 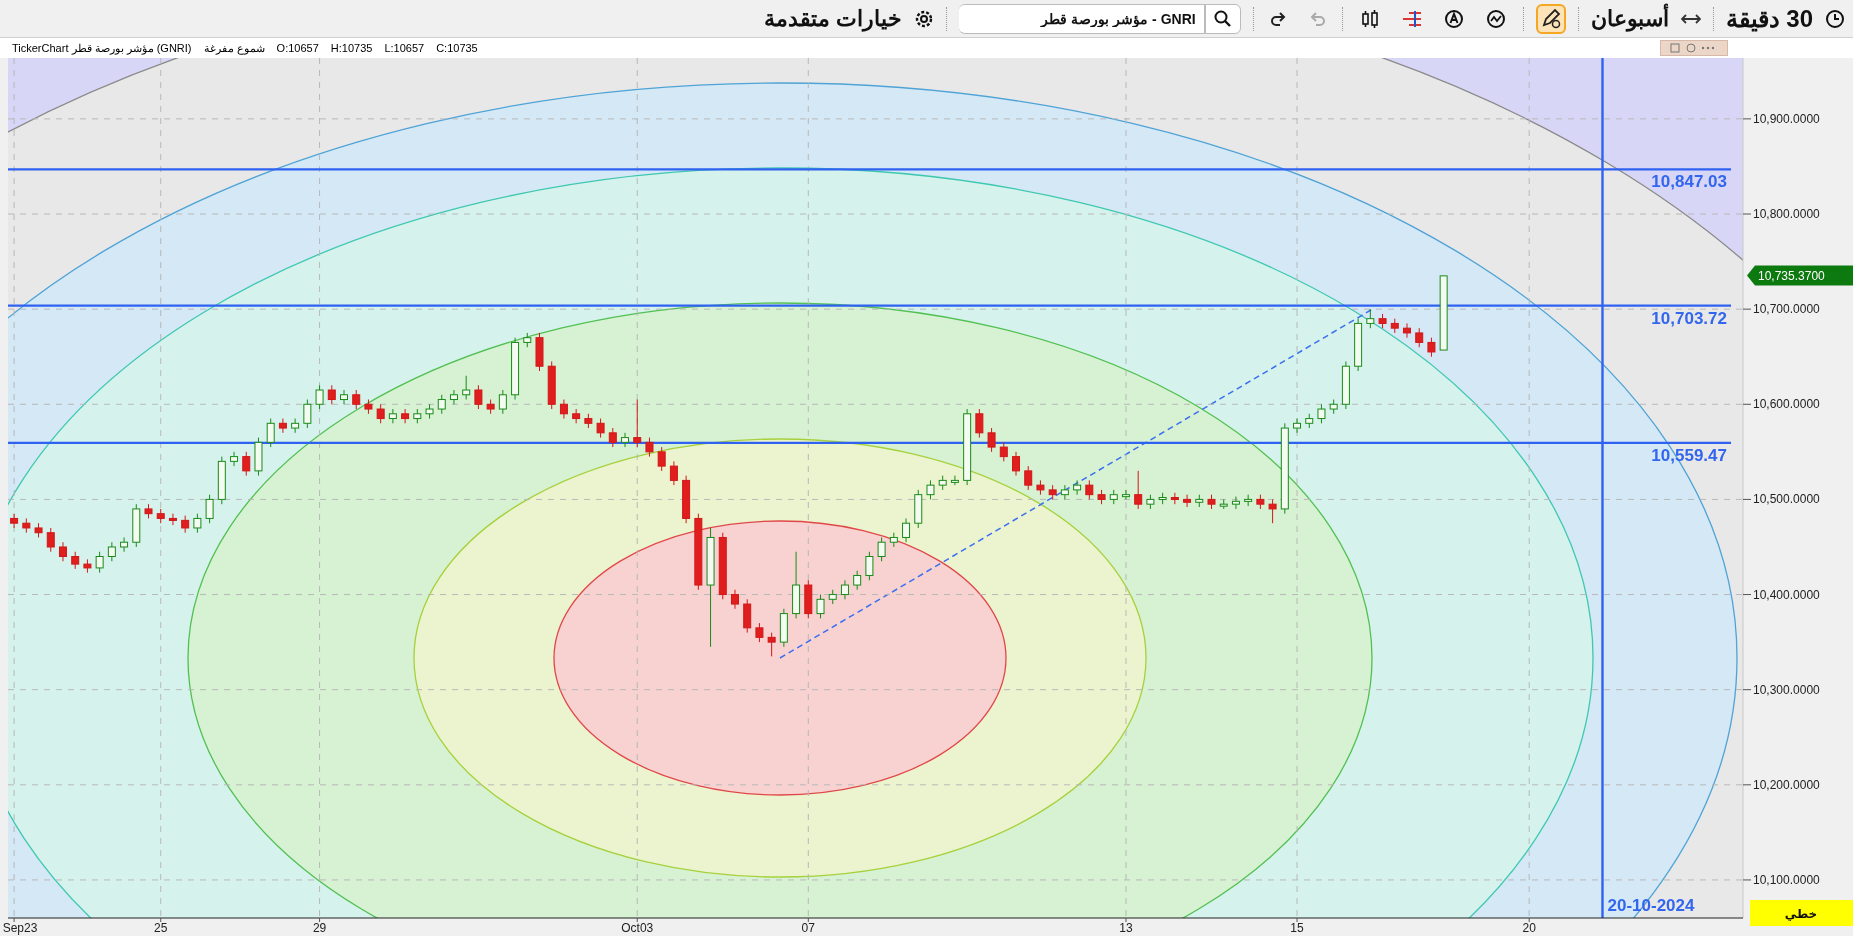 What do you see at coordinates (923, 18) in the screenshot?
I see `settings-icon` at bounding box center [923, 18].